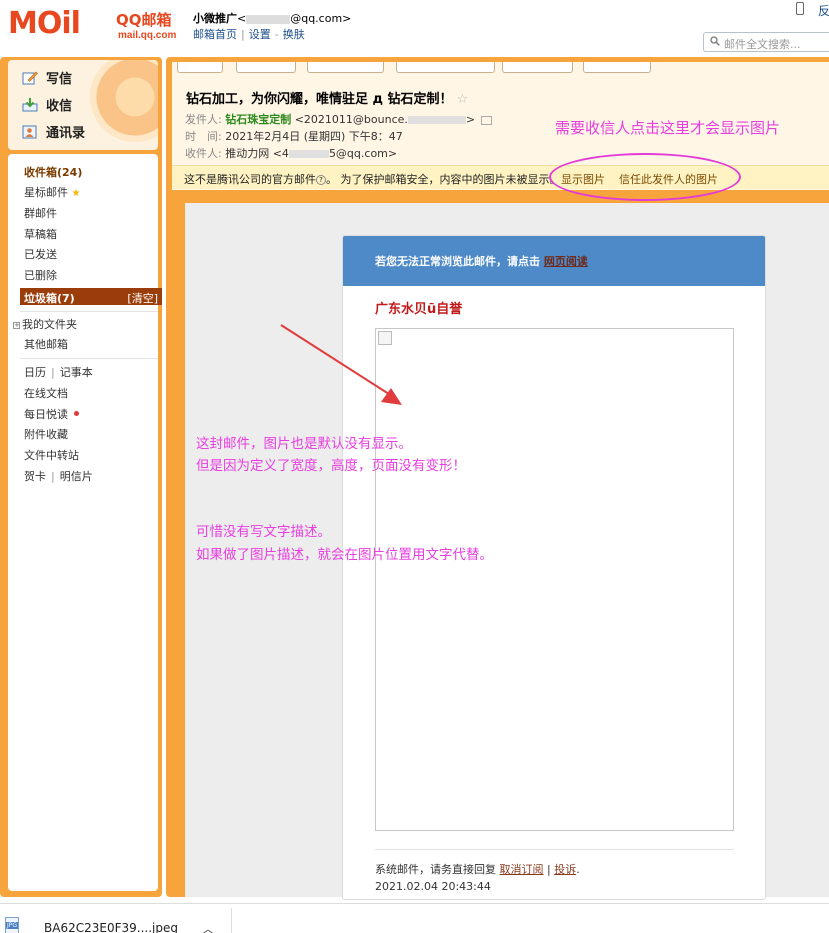 This screenshot has height=933, width=829. What do you see at coordinates (49, 324) in the screenshot?
I see `my-folders-label: 我的文件夹` at bounding box center [49, 324].